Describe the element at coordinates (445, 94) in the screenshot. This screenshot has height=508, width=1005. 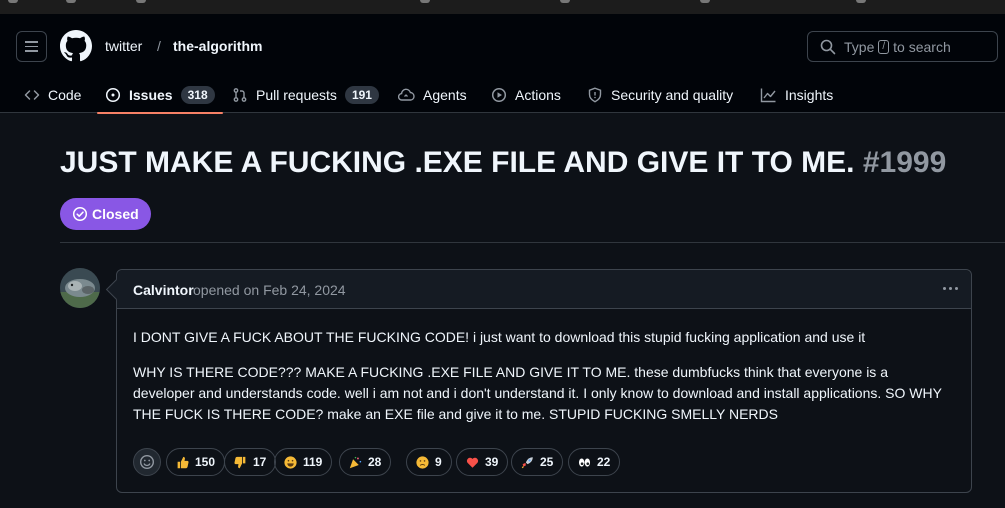
I see `tab-label: Agents` at that location.